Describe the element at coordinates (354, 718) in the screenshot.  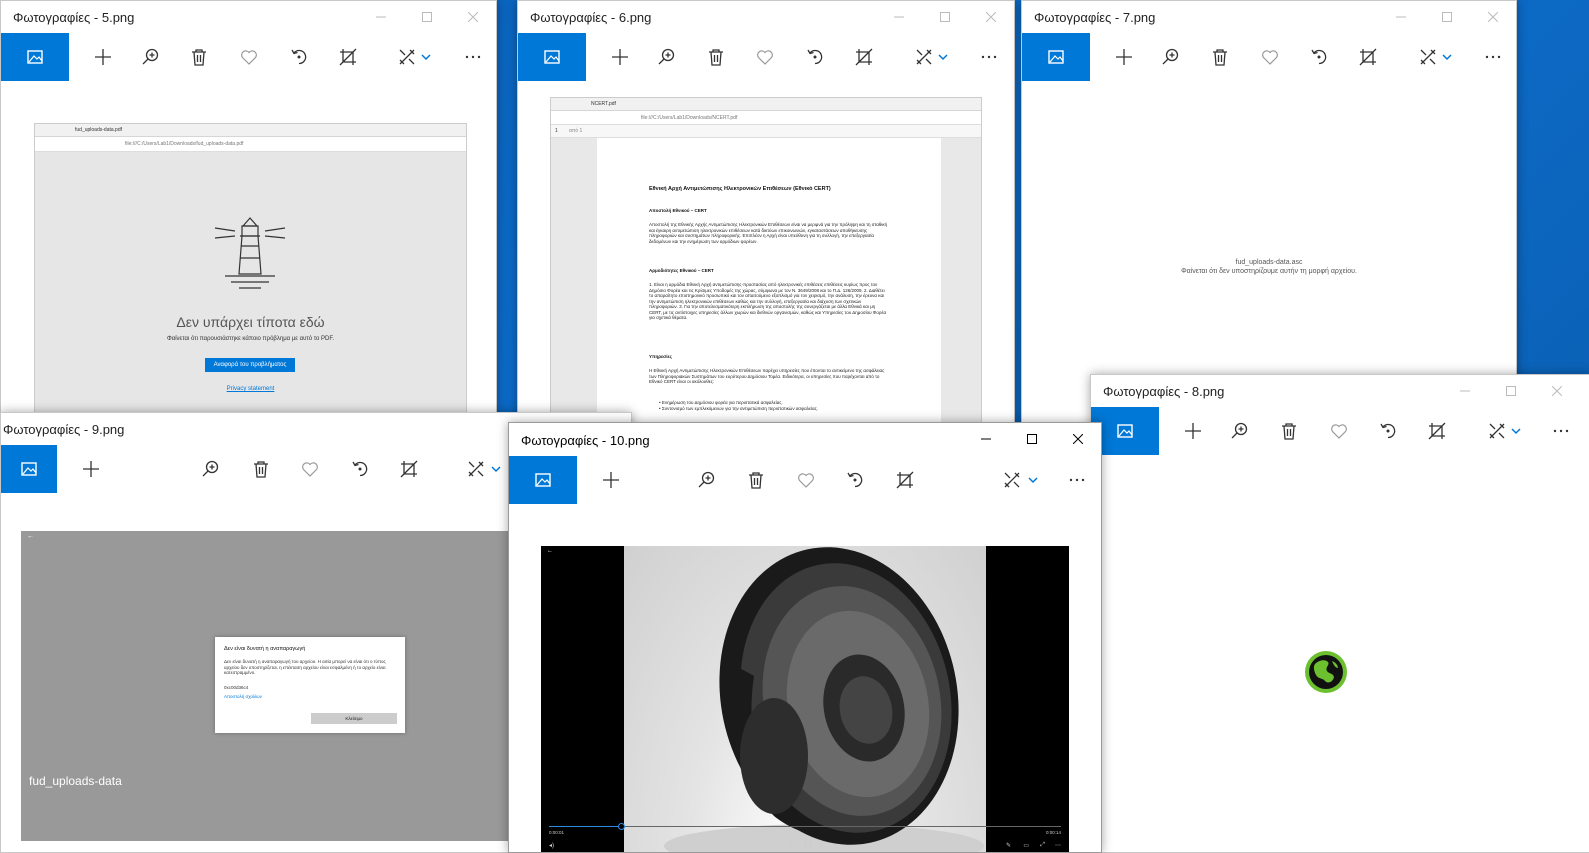
I see `dialog-close-button: Κλείσιμο` at that location.